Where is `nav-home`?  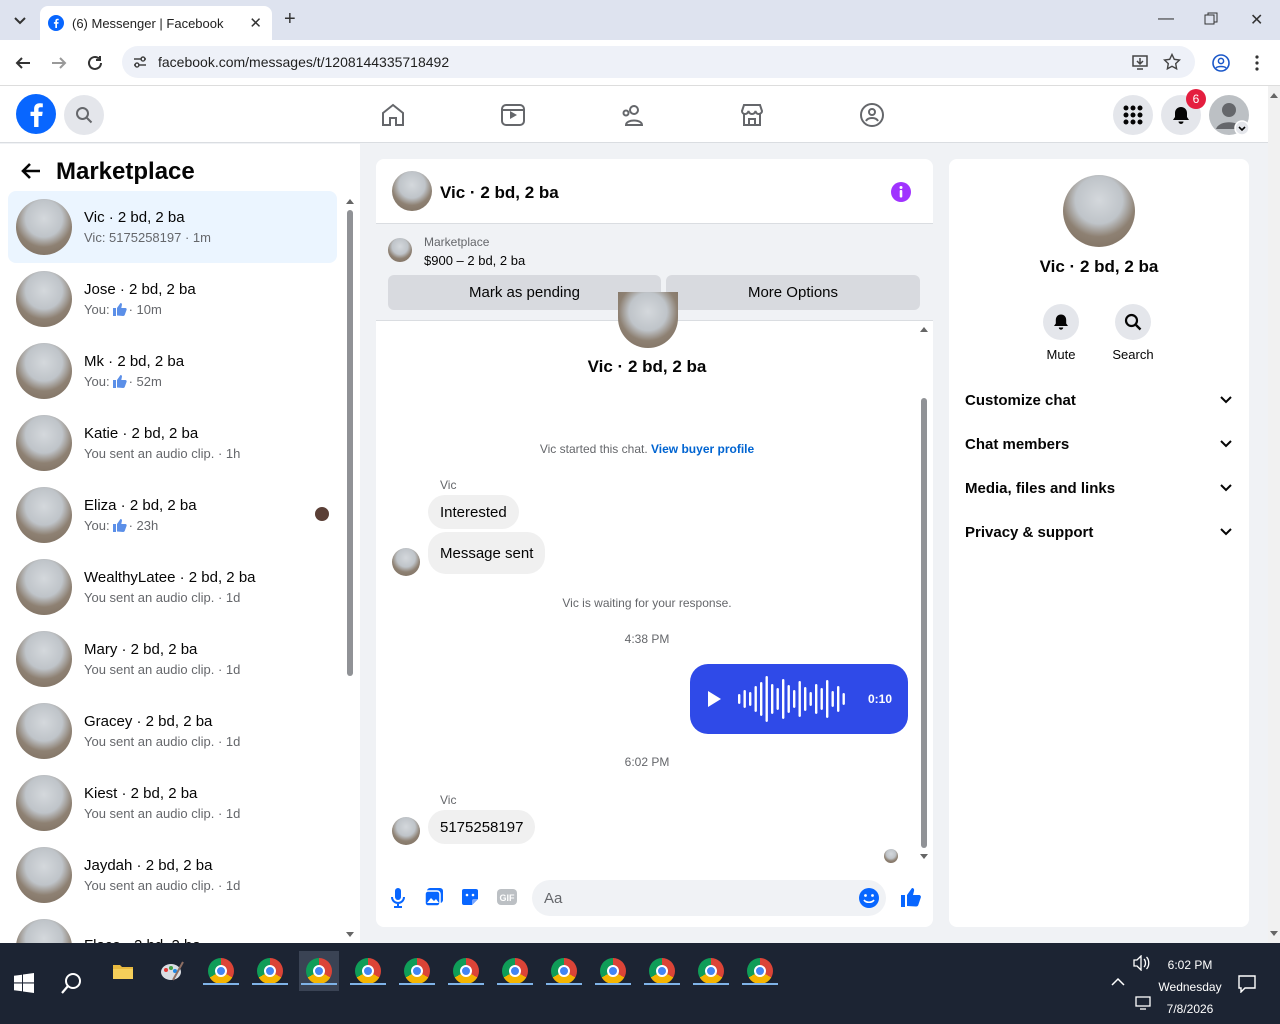 nav-home is located at coordinates (393, 115).